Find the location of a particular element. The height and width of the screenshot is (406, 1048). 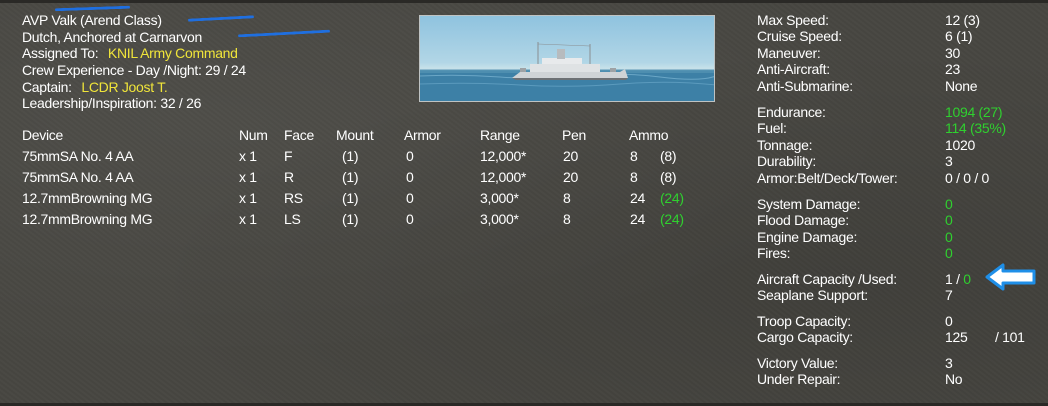

col-header-ammo: Ammo is located at coordinates (649, 135).